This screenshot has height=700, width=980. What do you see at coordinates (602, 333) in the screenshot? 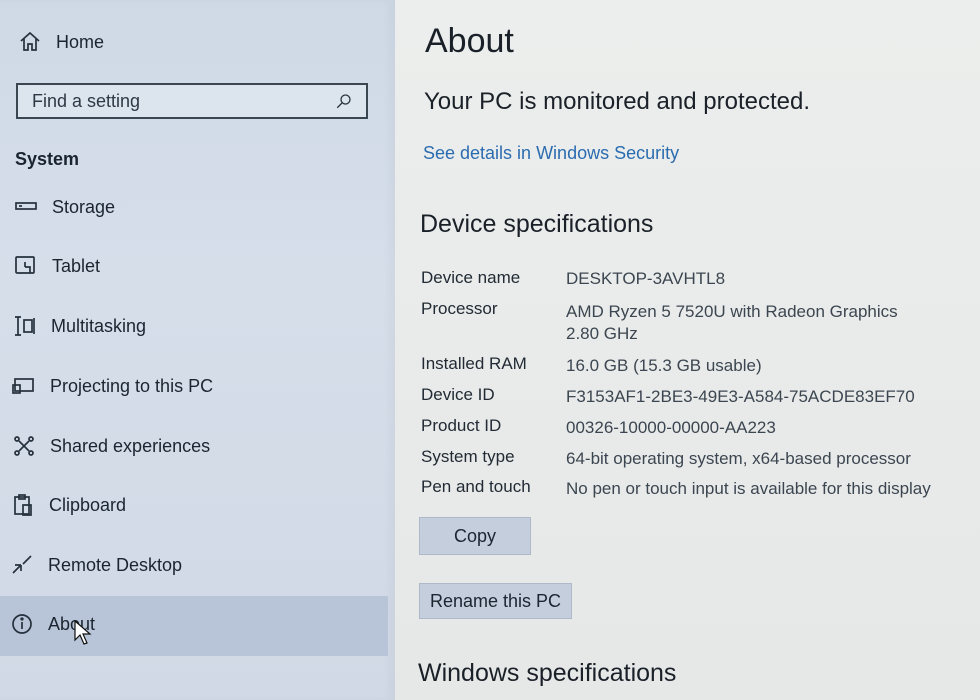
I see `spec-value-line2: 2.80 GHz` at bounding box center [602, 333].